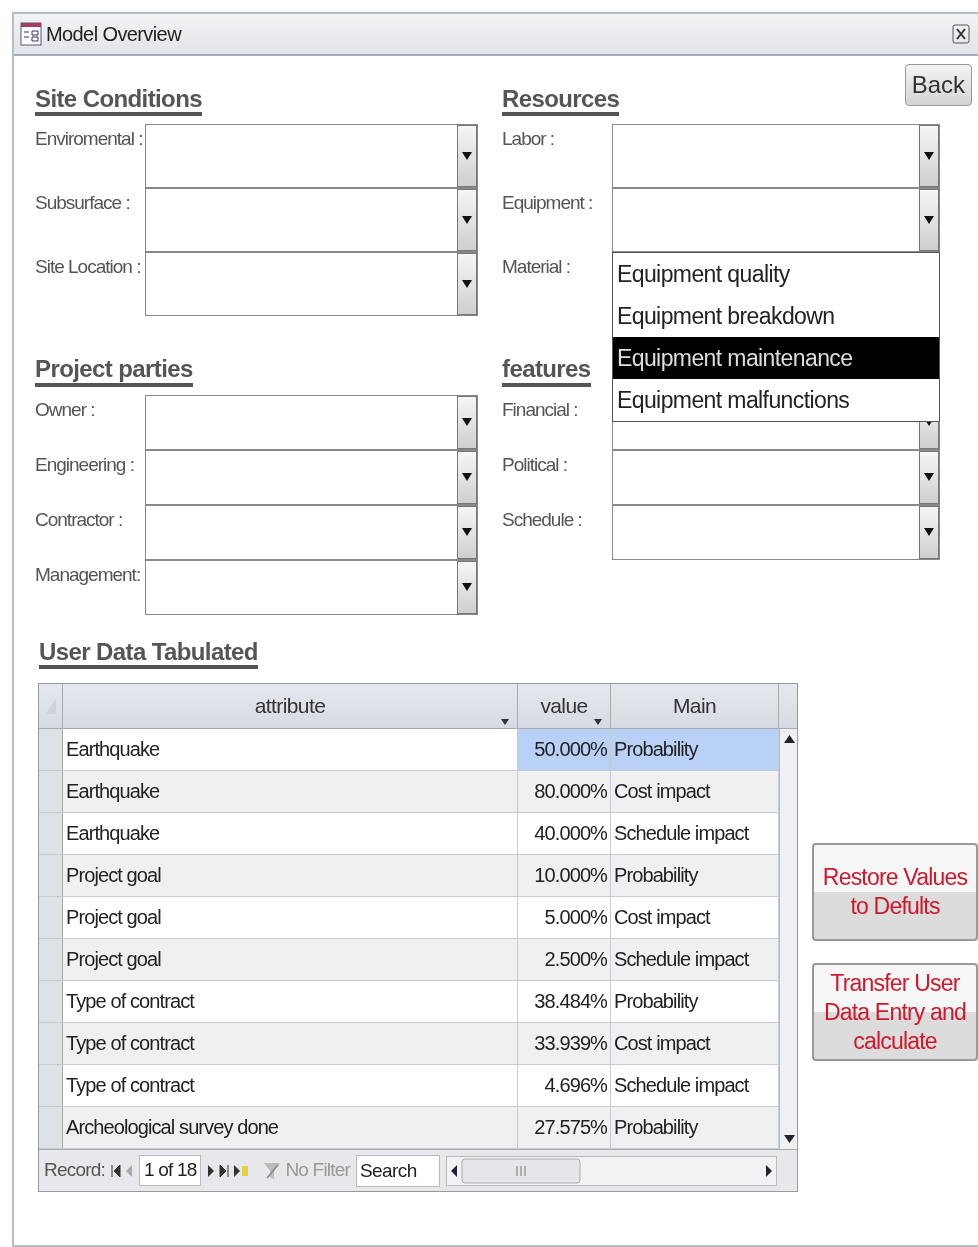  Describe the element at coordinates (148, 654) in the screenshot. I see `section-title: User Data Tabulated` at that location.